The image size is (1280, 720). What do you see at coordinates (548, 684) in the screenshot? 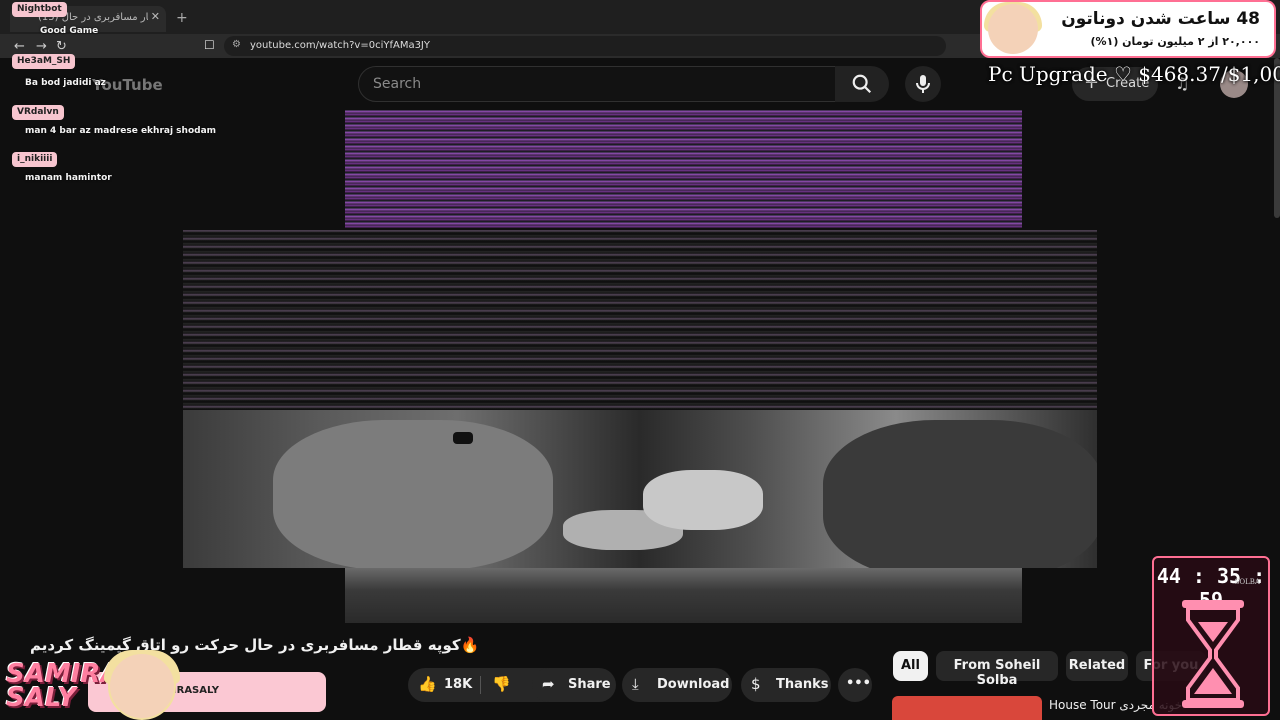
I see `share-icon: ➦` at bounding box center [548, 684].